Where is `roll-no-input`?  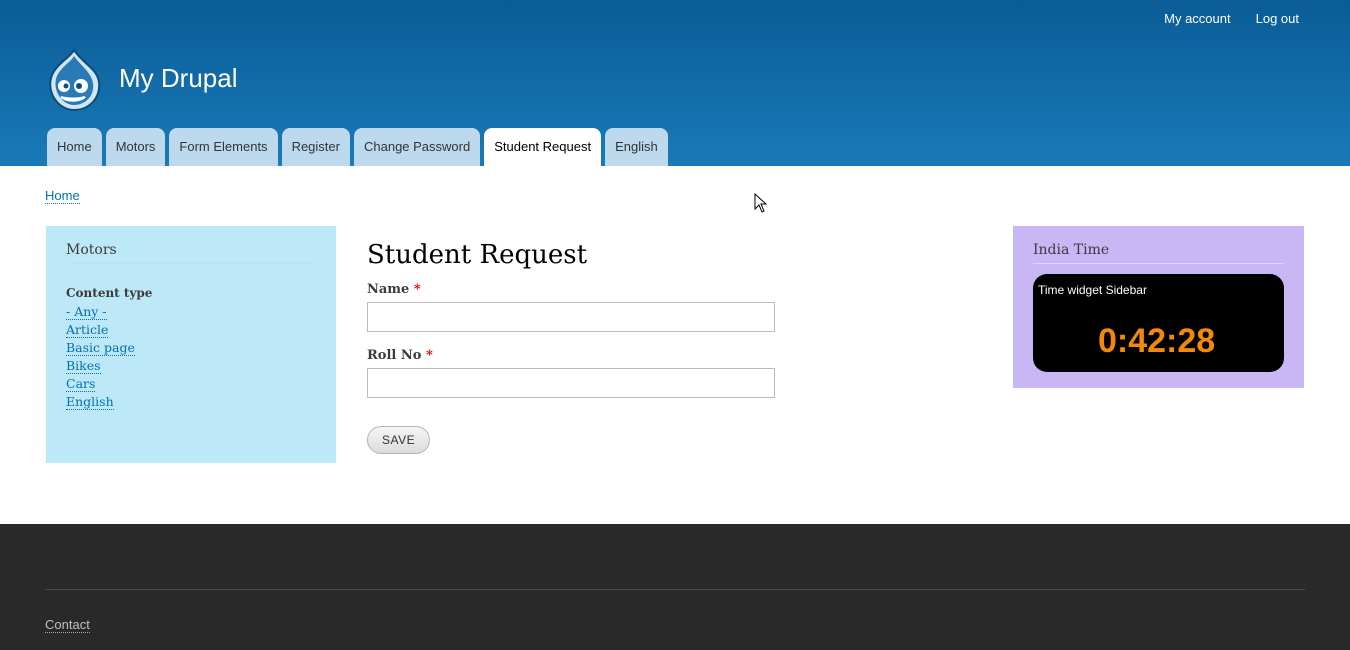 roll-no-input is located at coordinates (571, 383).